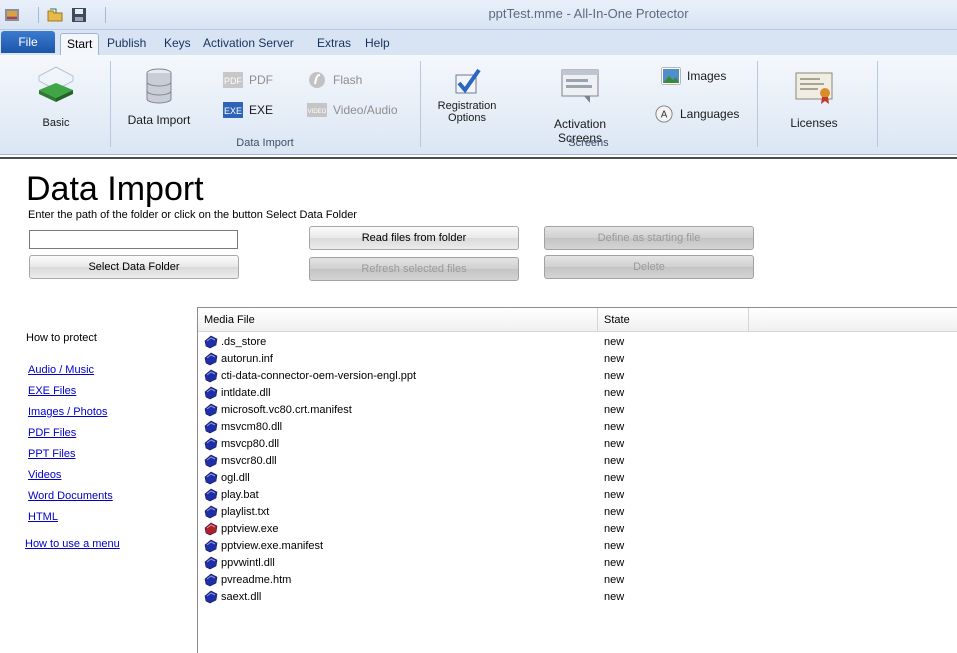 Image resolution: width=957 pixels, height=653 pixels. What do you see at coordinates (649, 238) in the screenshot?
I see `define-starting-file-button: Define as starting file` at bounding box center [649, 238].